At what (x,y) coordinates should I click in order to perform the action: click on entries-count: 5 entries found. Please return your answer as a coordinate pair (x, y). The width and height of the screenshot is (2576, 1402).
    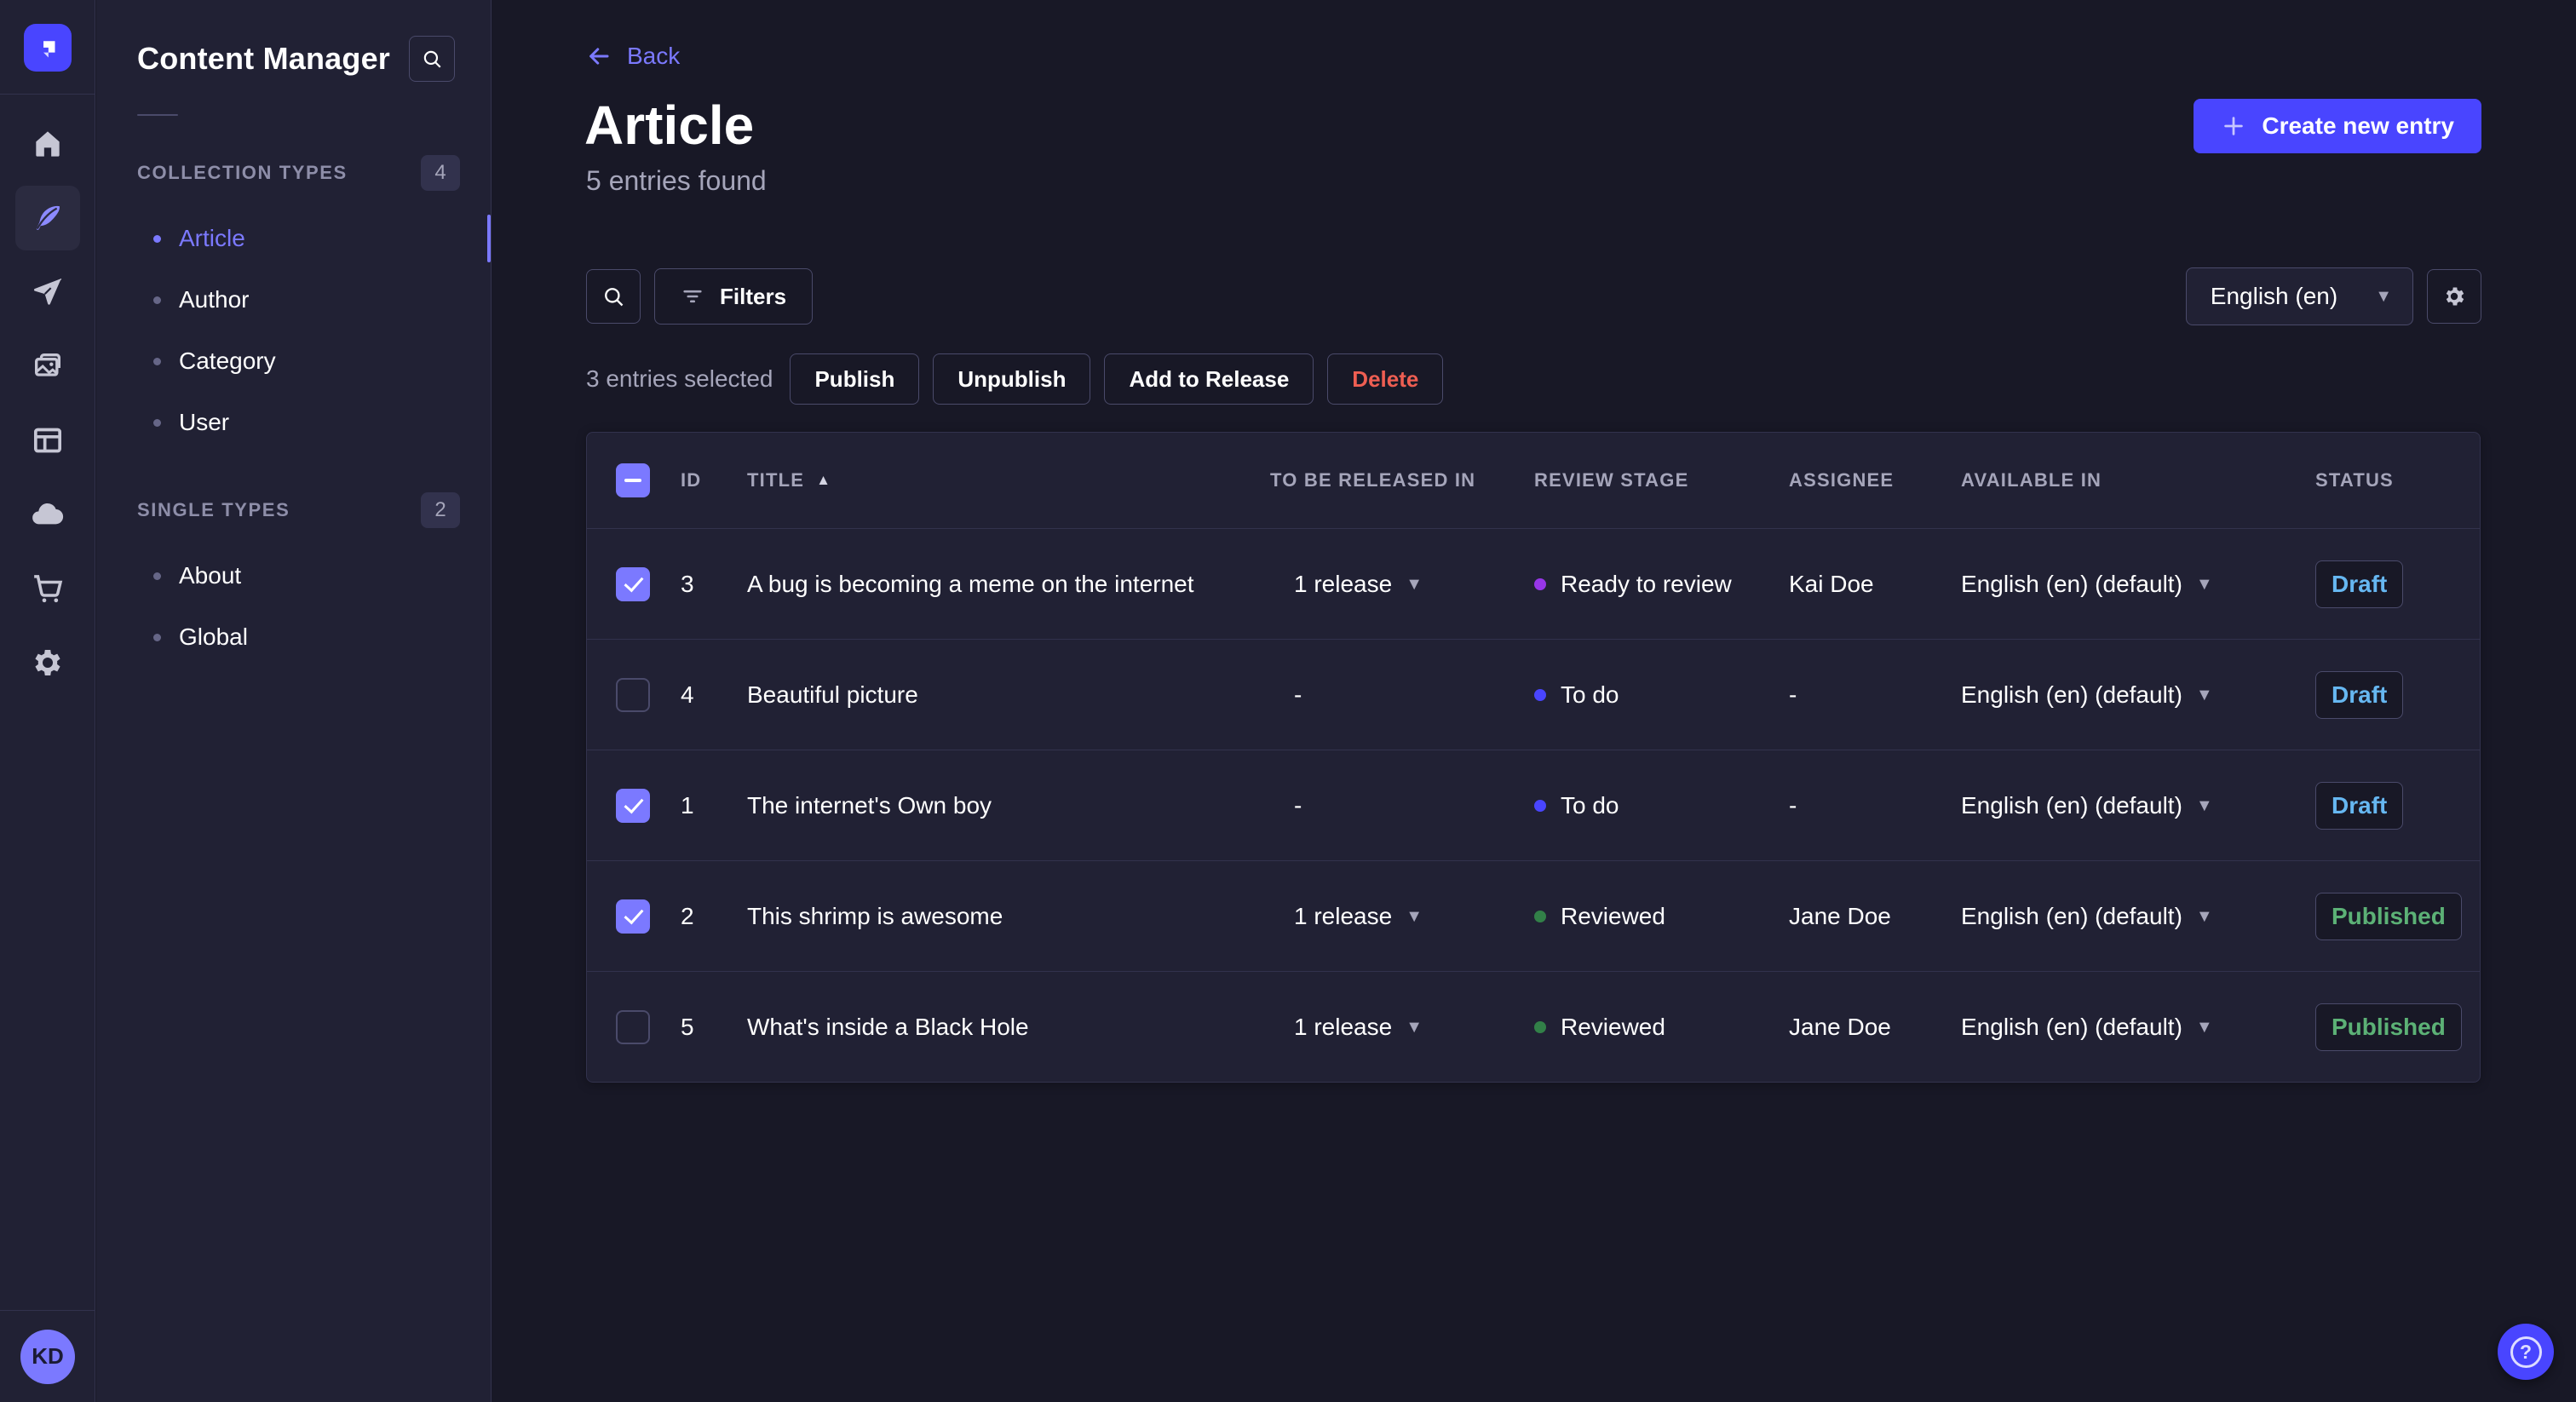
    Looking at the image, I should click on (676, 180).